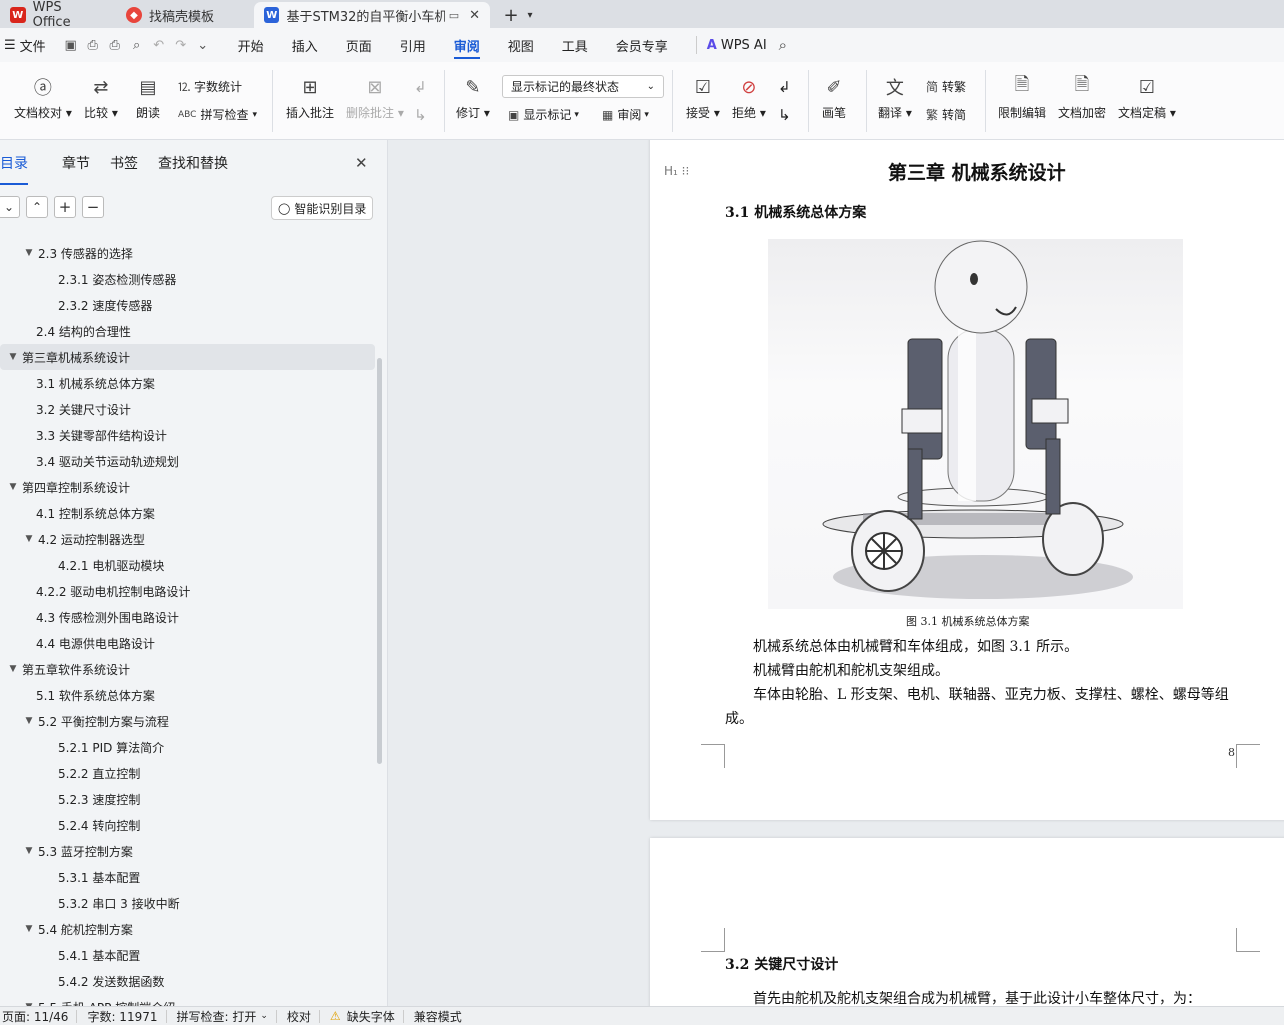 The width and height of the screenshot is (1284, 1025). Describe the element at coordinates (361, 163) in the screenshot. I see `close-pane-icon: ✕` at that location.